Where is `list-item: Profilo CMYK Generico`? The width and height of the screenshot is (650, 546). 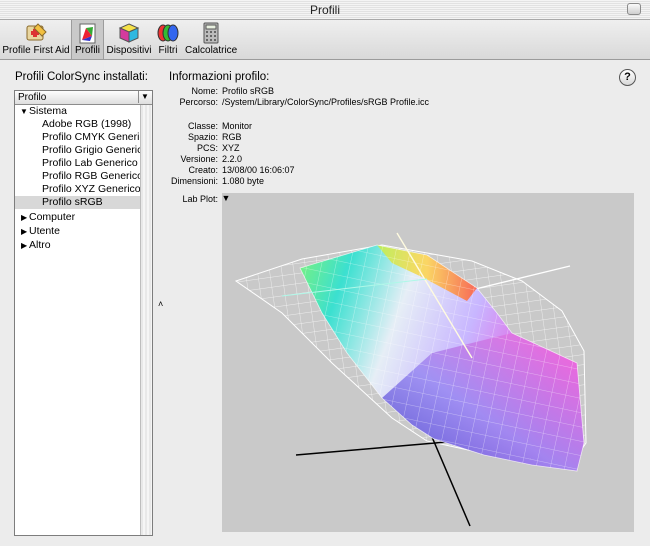
list-item: Profilo CMYK Generico is located at coordinates (83, 137).